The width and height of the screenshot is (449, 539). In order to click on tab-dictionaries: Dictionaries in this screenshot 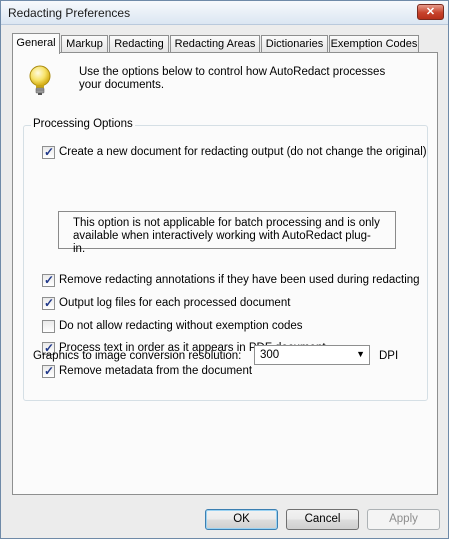, I will do `click(294, 44)`.